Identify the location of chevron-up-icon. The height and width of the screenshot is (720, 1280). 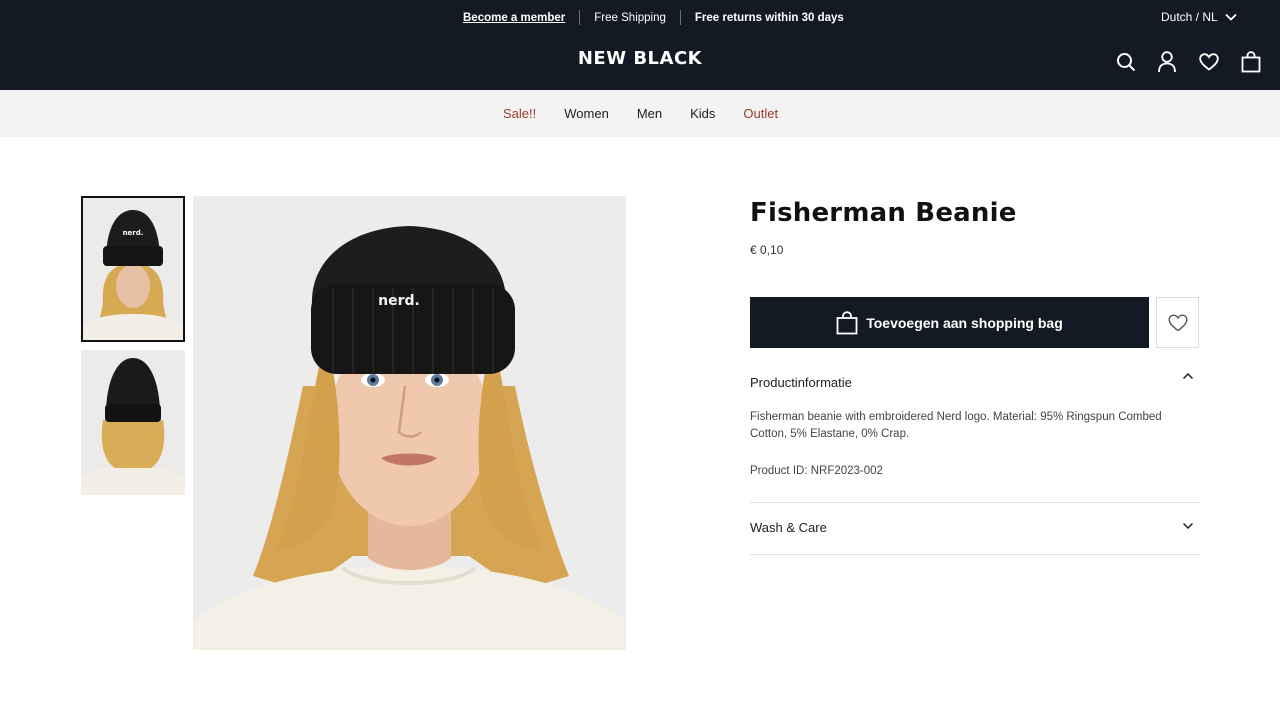
(1188, 375).